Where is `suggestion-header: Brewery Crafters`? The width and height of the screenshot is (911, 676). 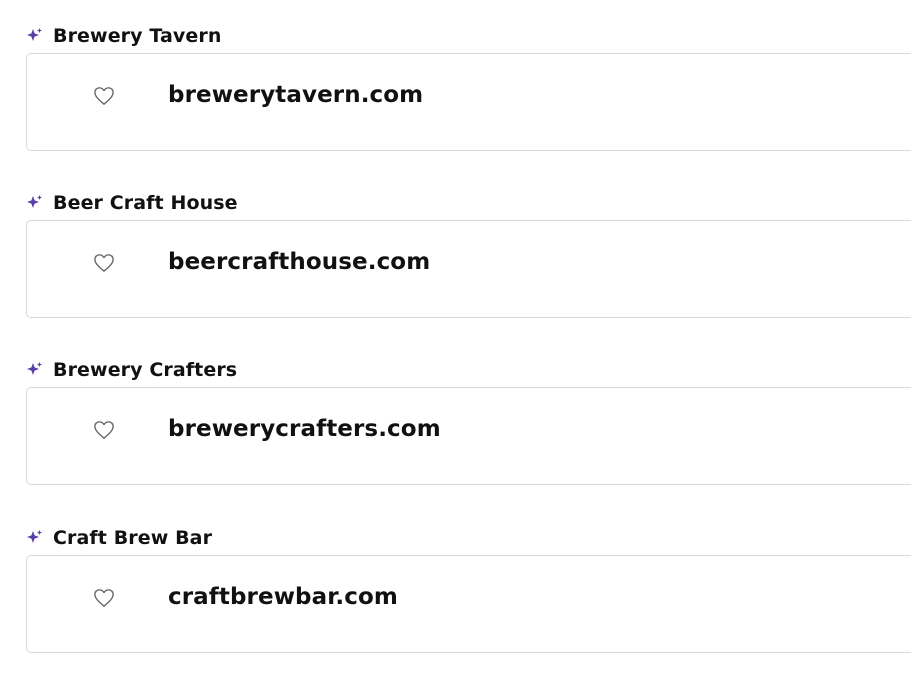
suggestion-header: Brewery Crafters is located at coordinates (131, 370).